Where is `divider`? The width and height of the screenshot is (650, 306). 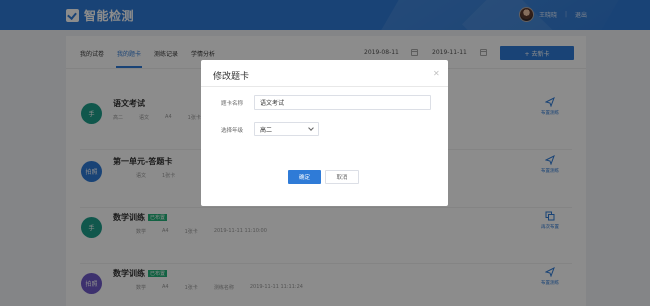
divider is located at coordinates (324, 86).